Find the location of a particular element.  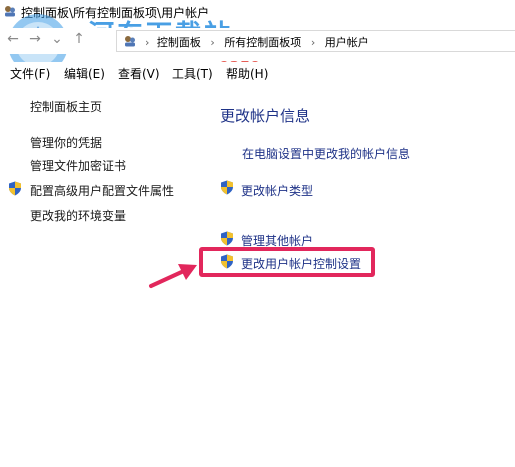

breadcrumb-item-control-panel: 控制面板 is located at coordinates (179, 42).